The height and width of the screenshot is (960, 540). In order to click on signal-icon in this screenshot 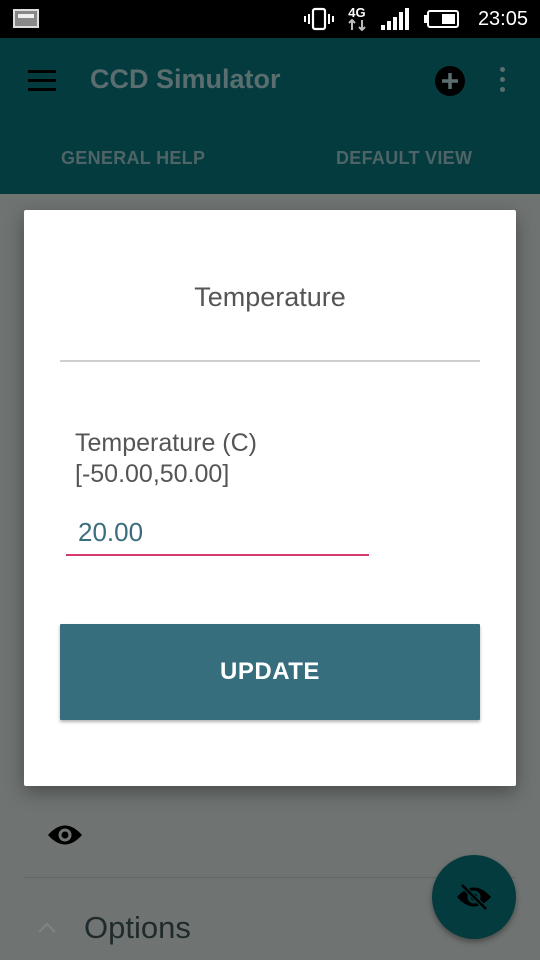, I will do `click(394, 19)`.